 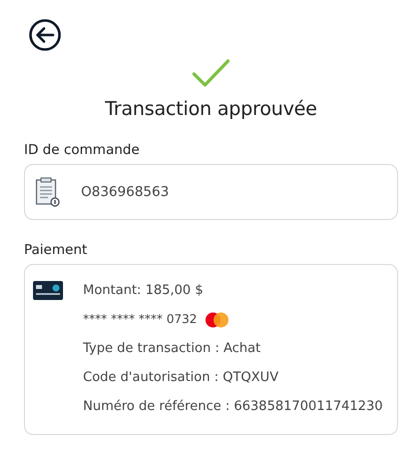 I want to click on order-id: O836968563, so click(x=125, y=192).